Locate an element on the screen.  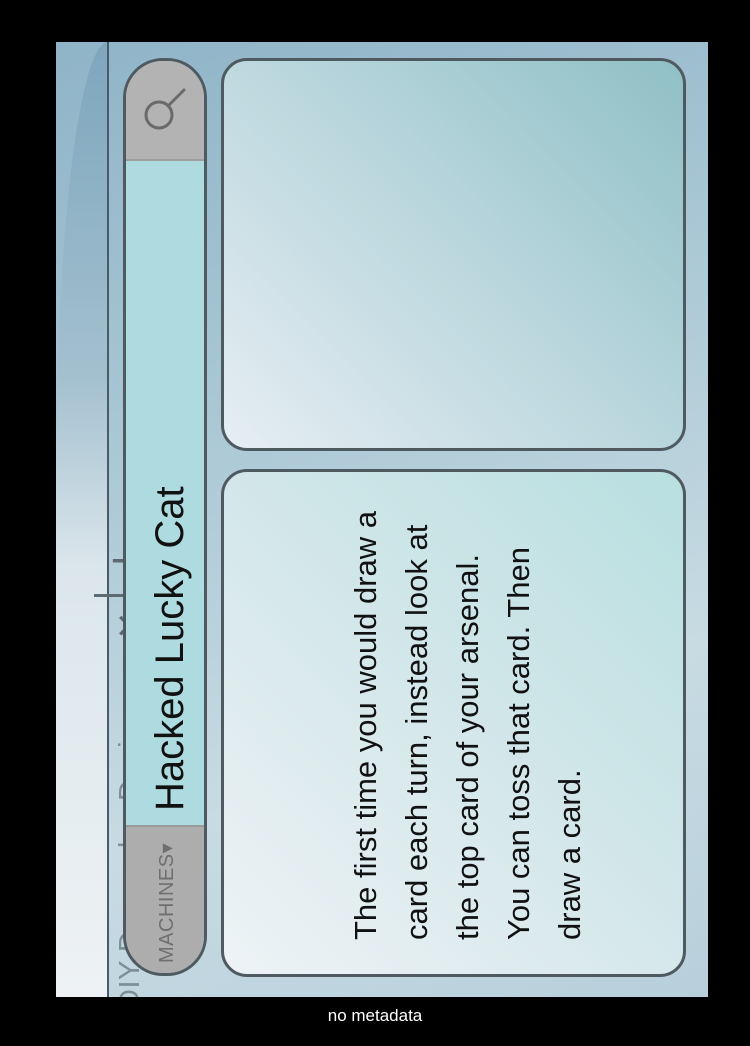
card-name: Hacked Lucky Cat is located at coordinates (170, 648).